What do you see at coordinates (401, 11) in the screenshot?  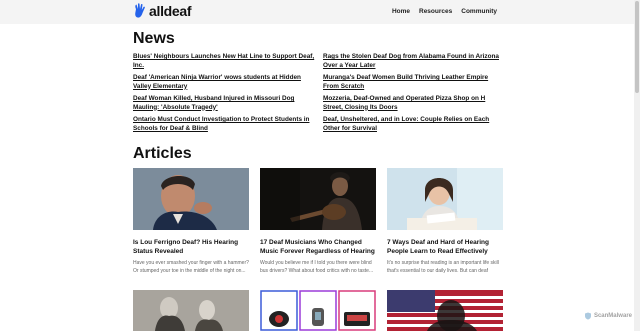 I see `nav-home: Home` at bounding box center [401, 11].